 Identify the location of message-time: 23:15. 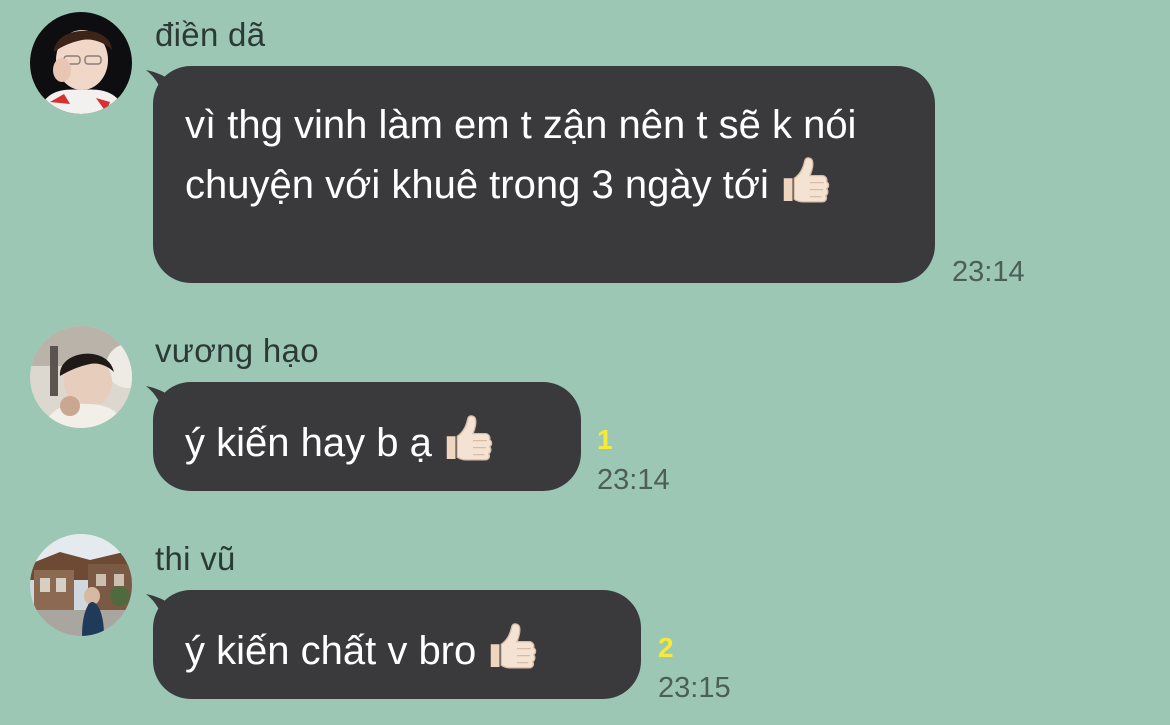
(694, 688).